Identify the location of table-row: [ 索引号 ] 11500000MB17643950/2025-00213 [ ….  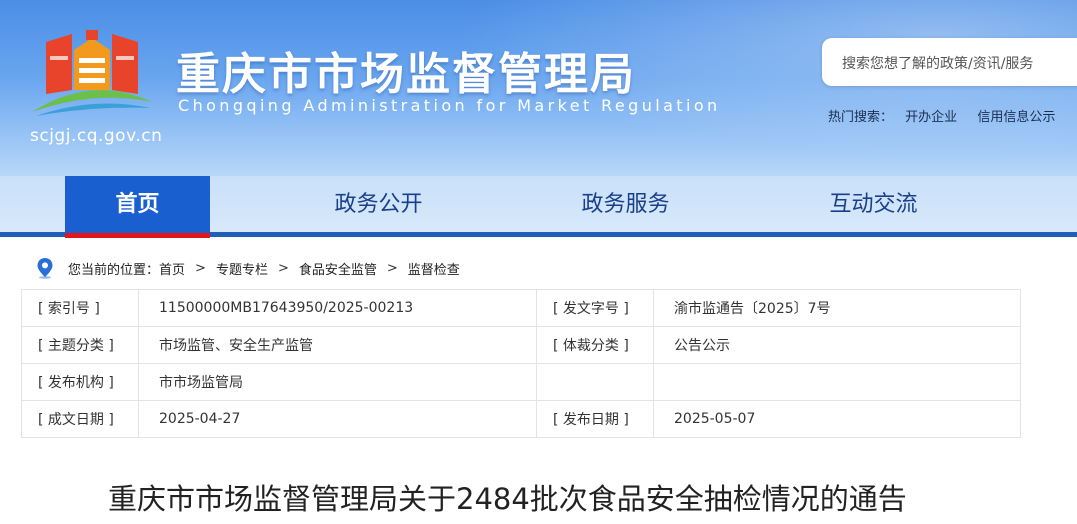
(521, 308).